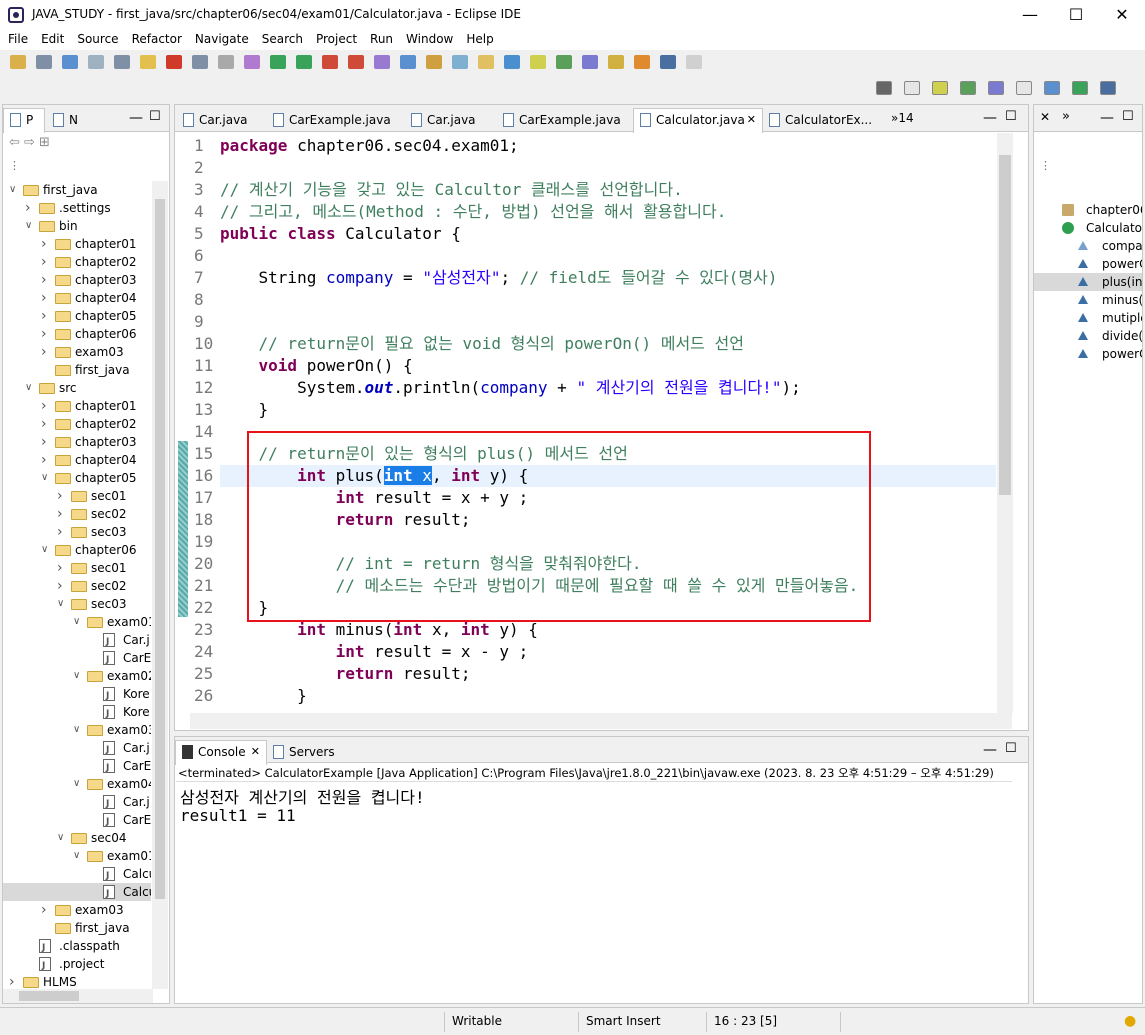 This screenshot has height=1035, width=1145. What do you see at coordinates (77, 190) in the screenshot?
I see `tree-item: ∨ first_java` at bounding box center [77, 190].